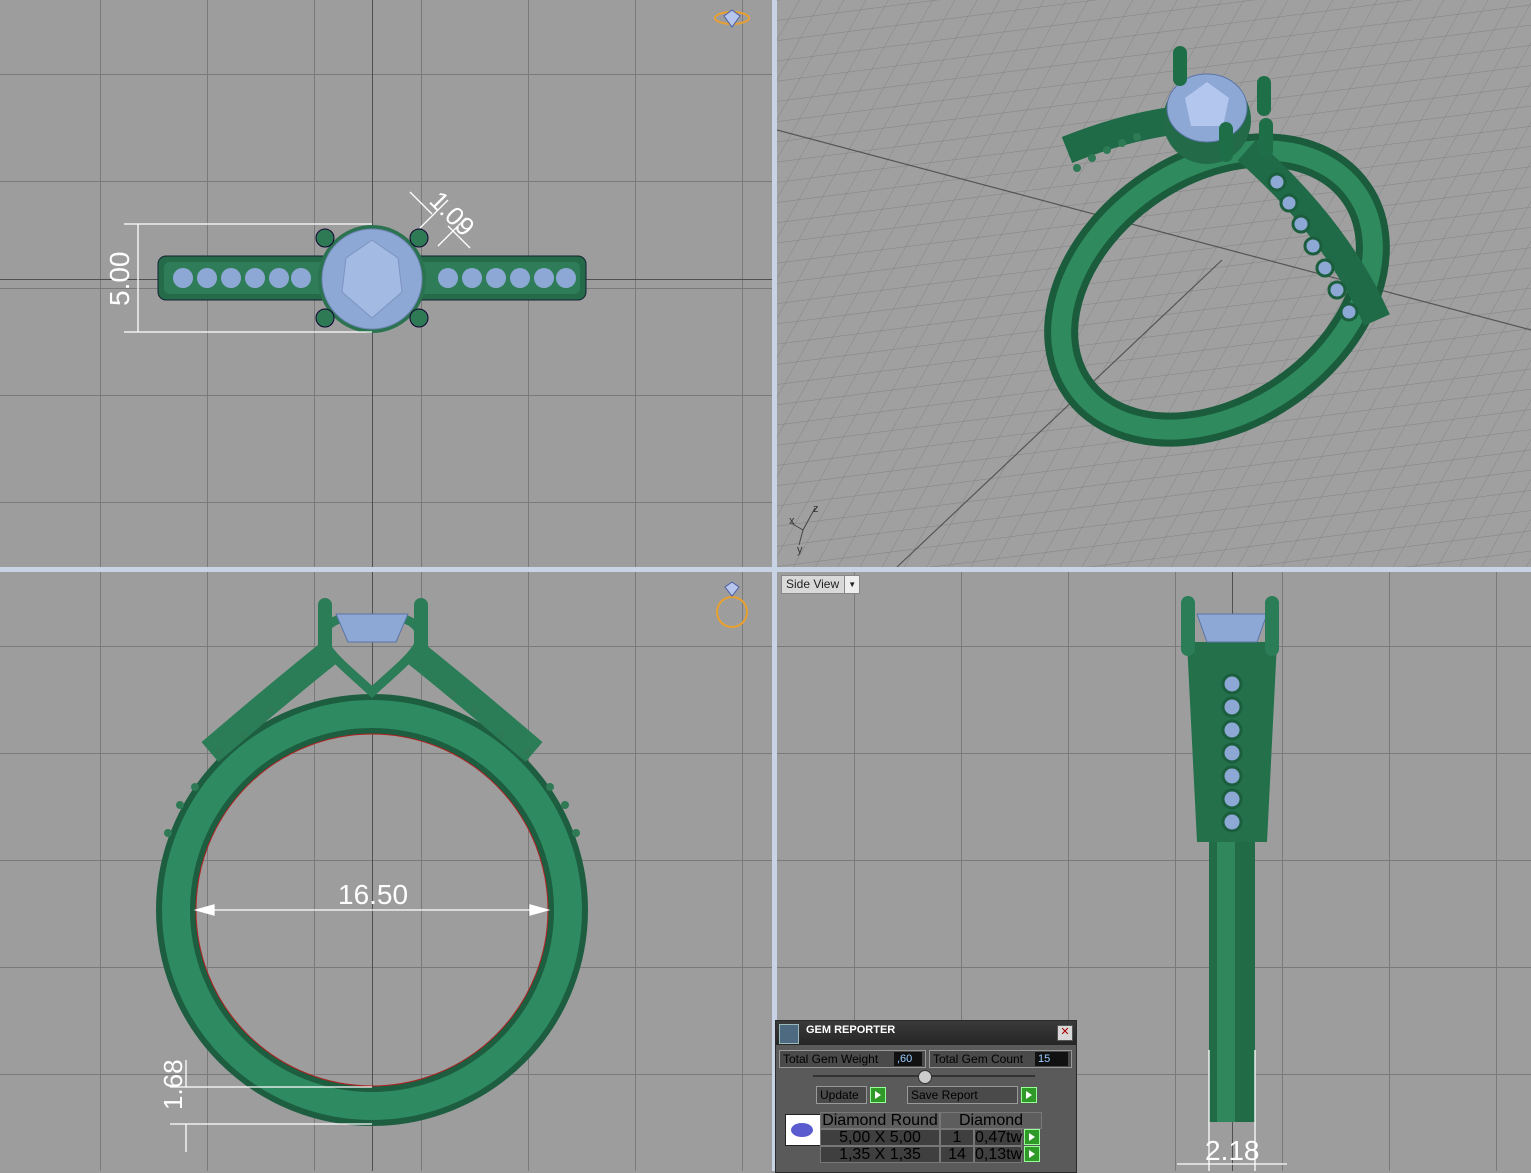 The width and height of the screenshot is (1531, 1173). I want to click on update-button: Update, so click(851, 1095).